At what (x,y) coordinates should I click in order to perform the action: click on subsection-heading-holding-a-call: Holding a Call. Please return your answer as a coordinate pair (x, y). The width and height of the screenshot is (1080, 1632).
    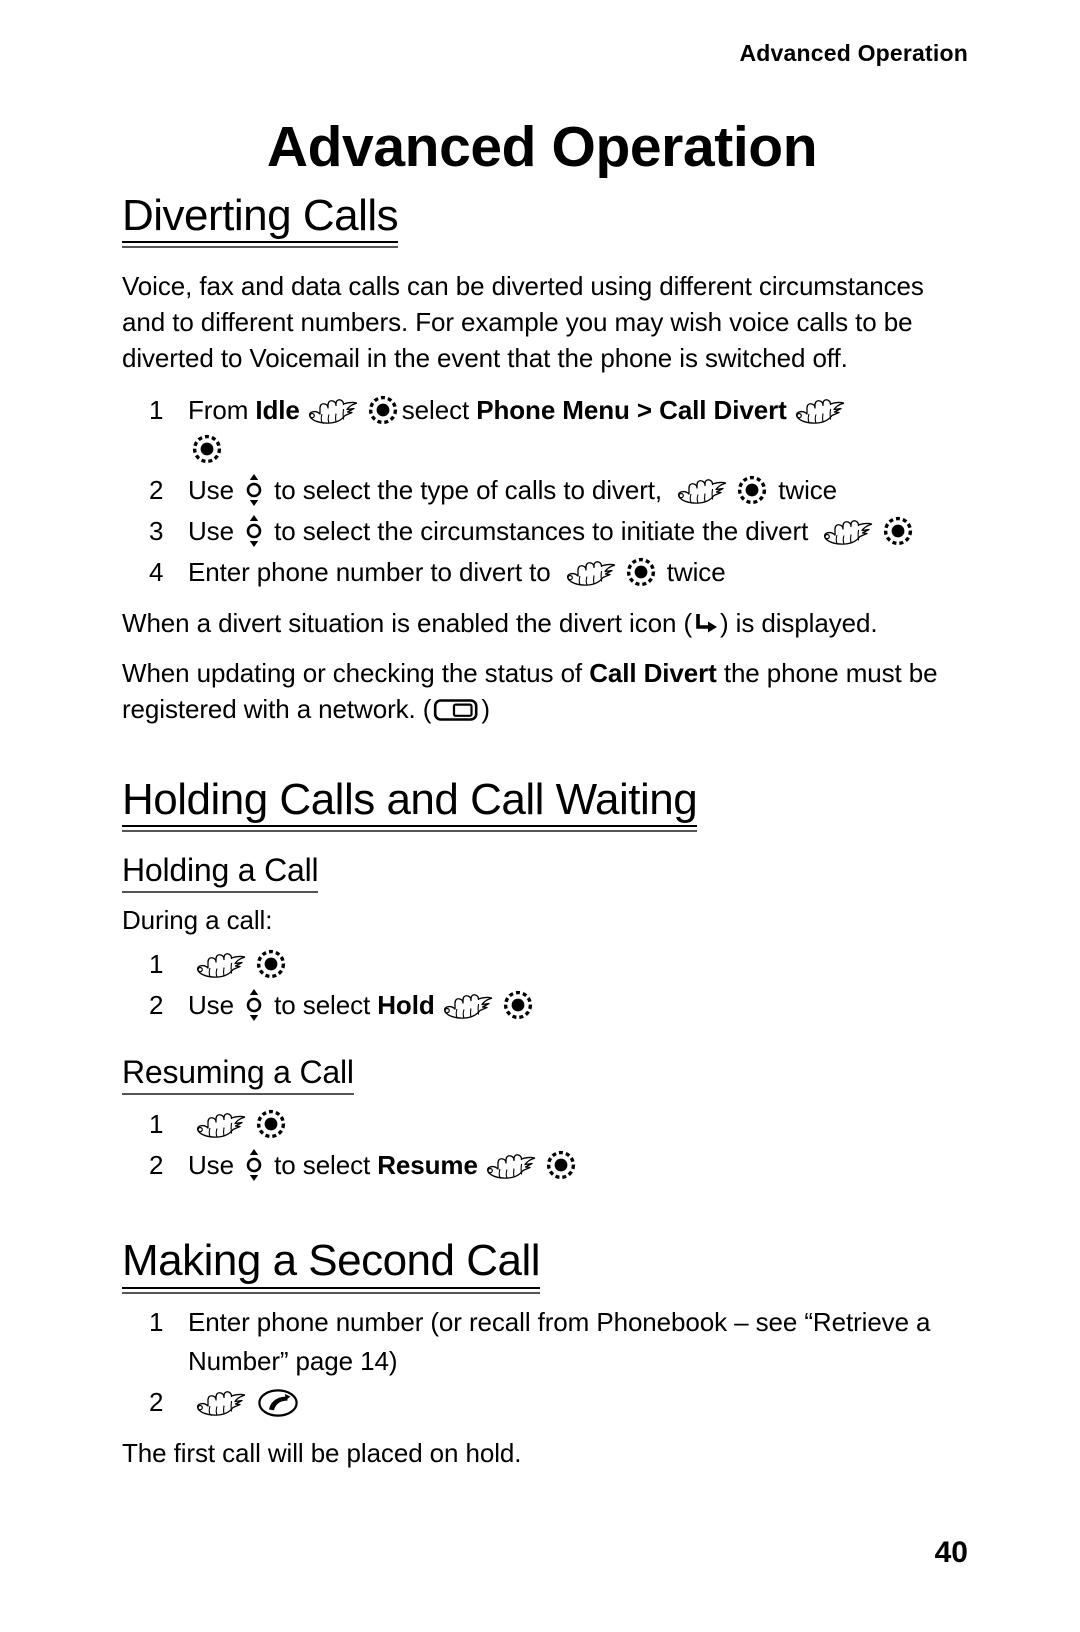
    Looking at the image, I should click on (220, 873).